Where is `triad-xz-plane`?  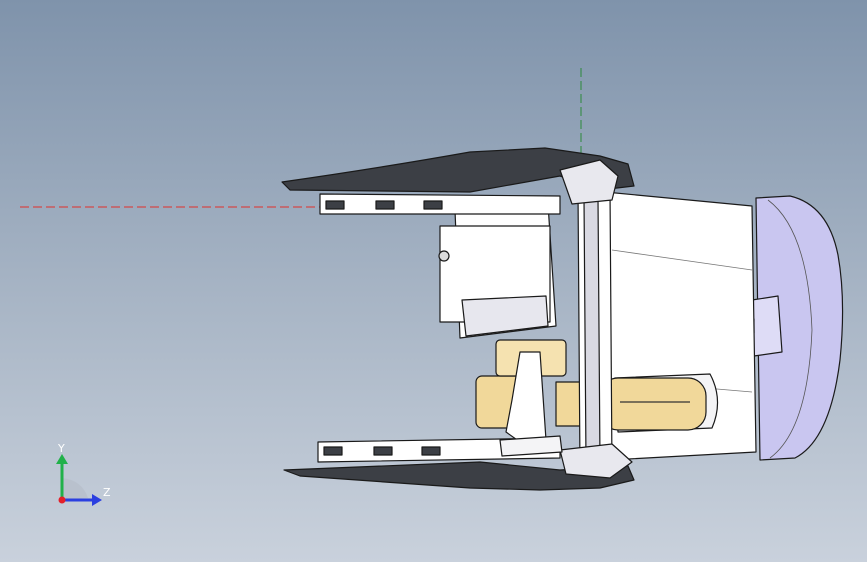
triad-xz-plane is located at coordinates (75, 489).